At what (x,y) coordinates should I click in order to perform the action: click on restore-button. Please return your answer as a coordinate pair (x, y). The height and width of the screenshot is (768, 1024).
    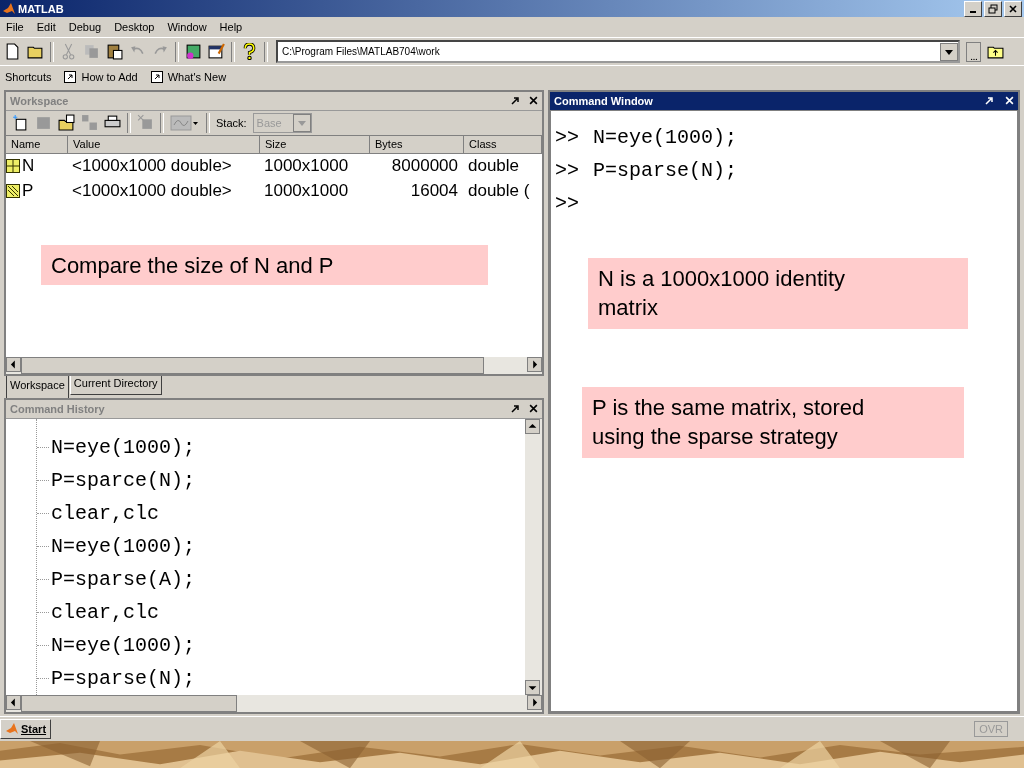
    Looking at the image, I should click on (993, 8).